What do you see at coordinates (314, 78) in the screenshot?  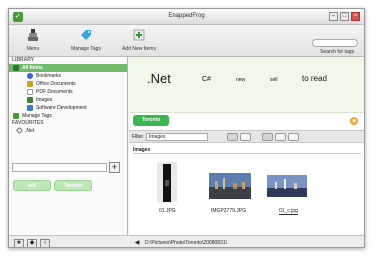 I see `cloud-tag: to read` at bounding box center [314, 78].